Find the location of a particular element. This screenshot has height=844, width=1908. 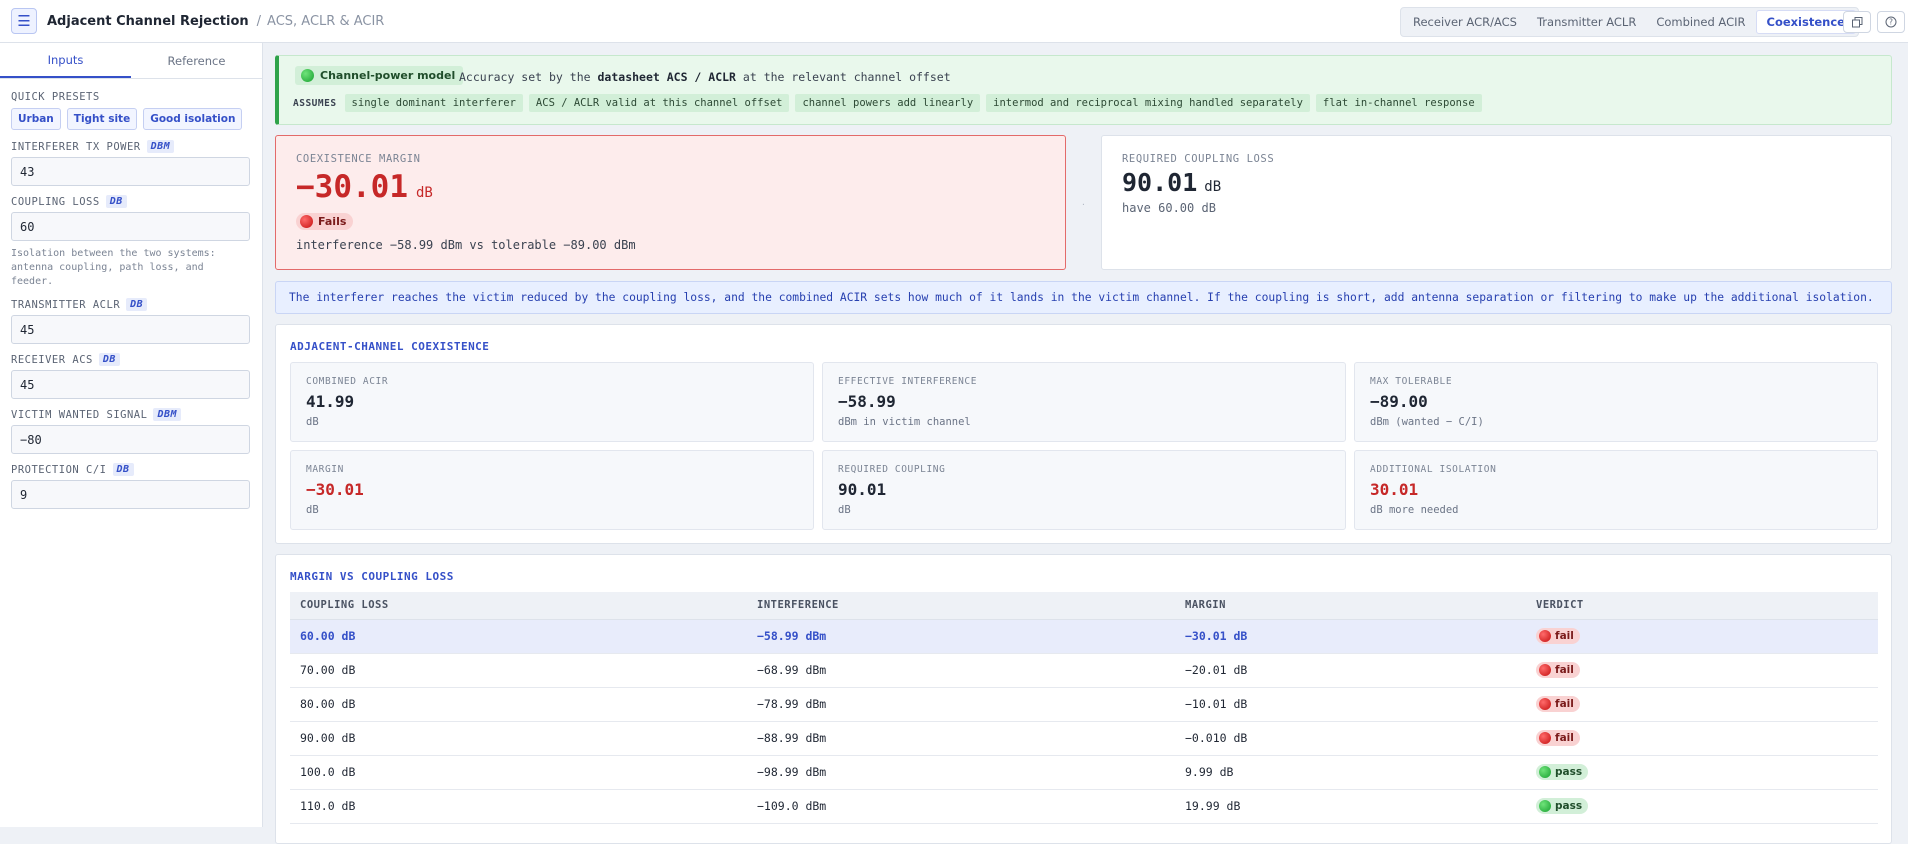

sidebar-tab-inputs: Inputs is located at coordinates (65, 60).